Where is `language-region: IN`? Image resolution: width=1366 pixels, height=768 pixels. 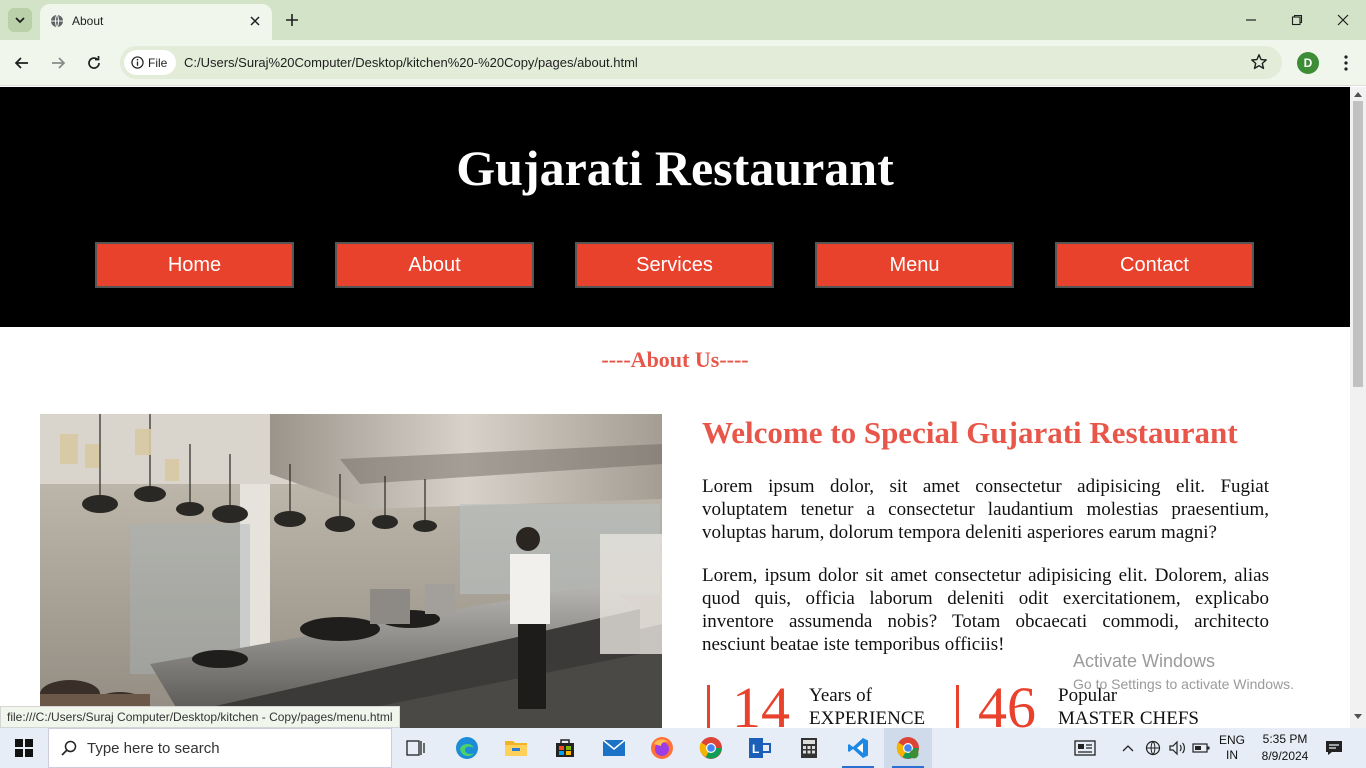
language-region: IN is located at coordinates (1232, 755).